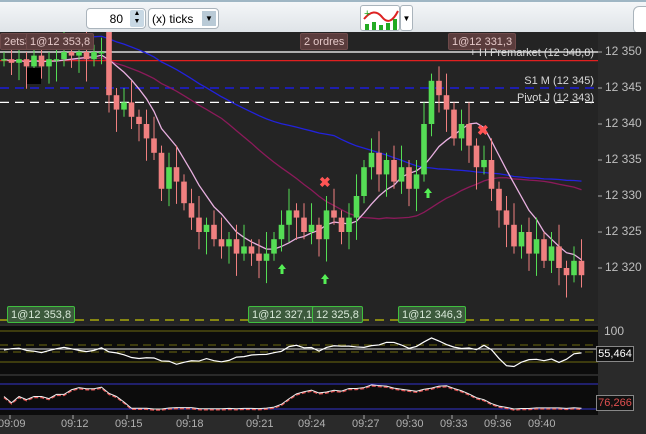  Describe the element at coordinates (623, 51) in the screenshot. I see `price-tick-label: 12 350` at that location.